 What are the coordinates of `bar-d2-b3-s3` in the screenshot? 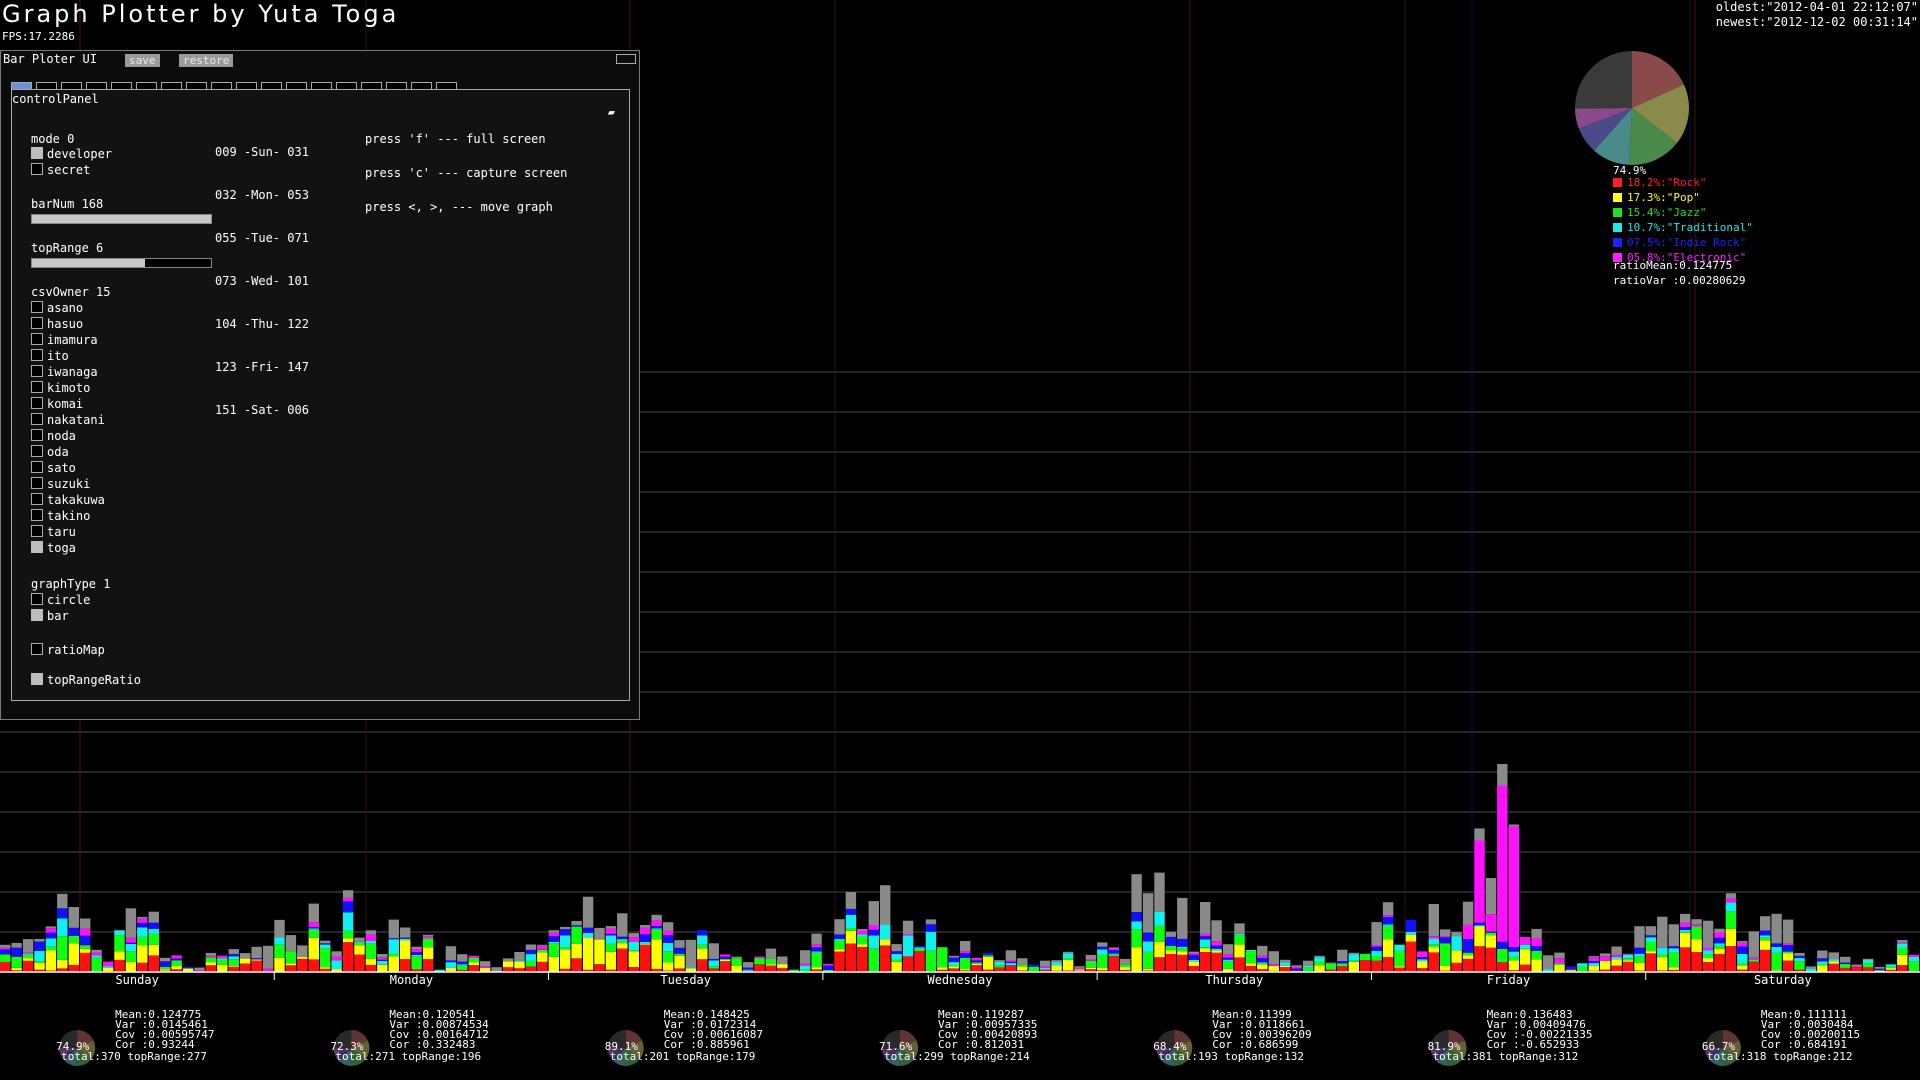 It's located at (588, 935).